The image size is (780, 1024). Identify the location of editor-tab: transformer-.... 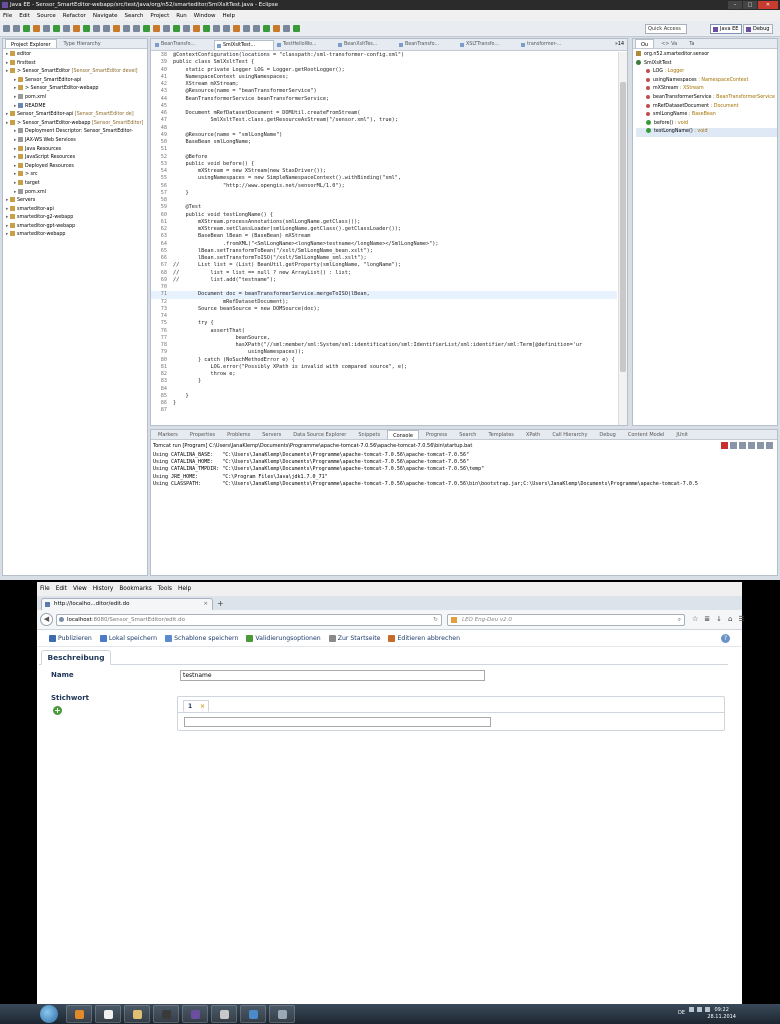
(549, 45).